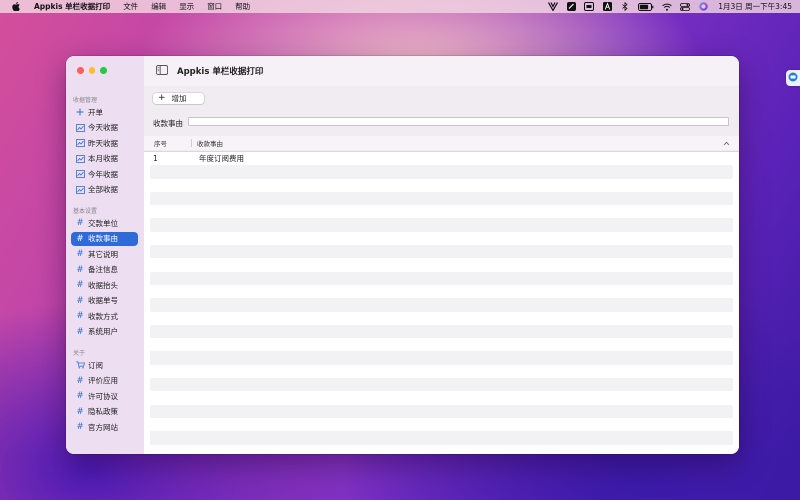 The height and width of the screenshot is (500, 800). Describe the element at coordinates (16, 6) in the screenshot. I see `apple-menu-icon` at that location.